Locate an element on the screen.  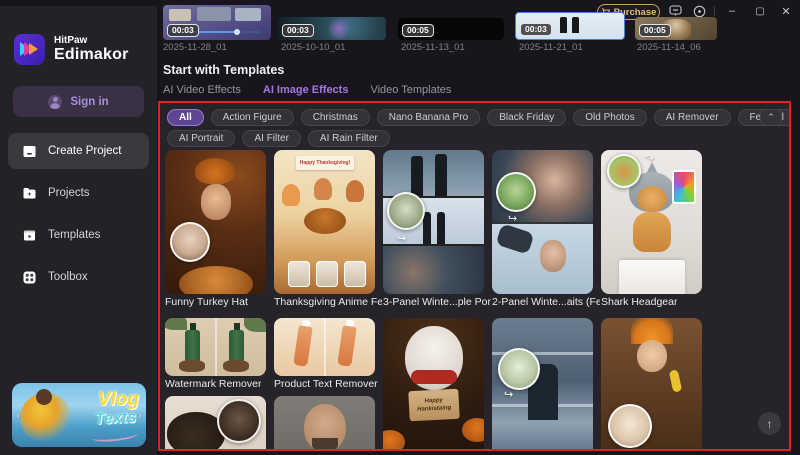
filter-chip-black-friday: Black Friday is located at coordinates (527, 117).